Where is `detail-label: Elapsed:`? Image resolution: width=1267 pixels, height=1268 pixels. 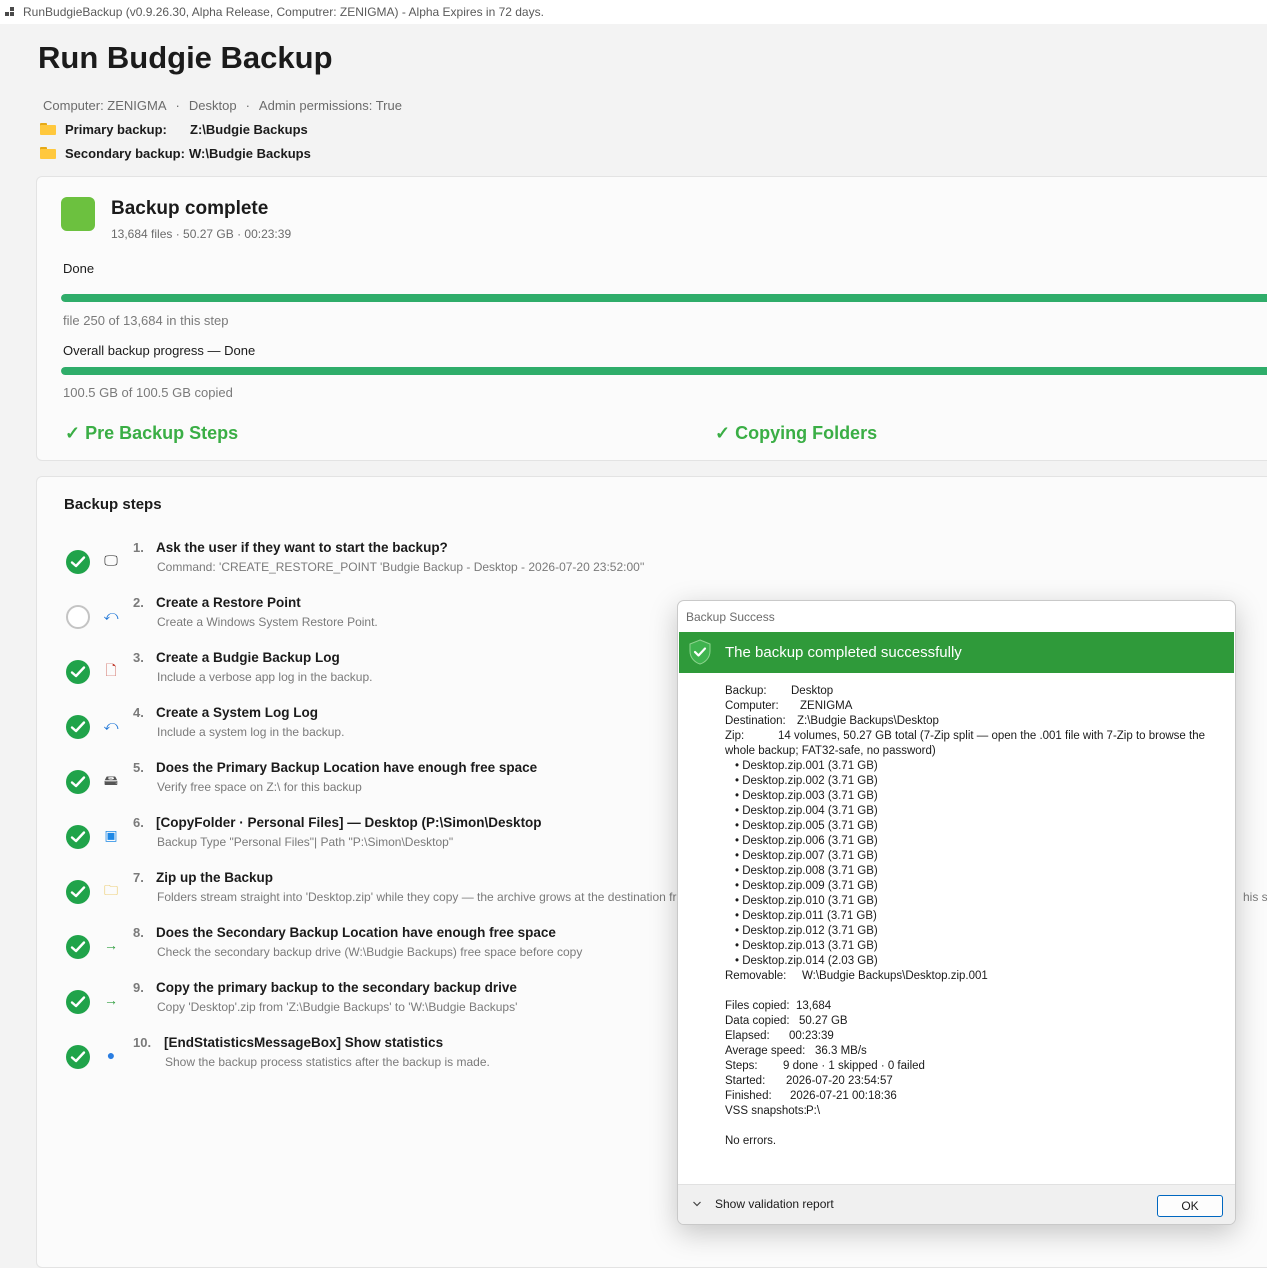
detail-label: Elapsed: is located at coordinates (747, 1036).